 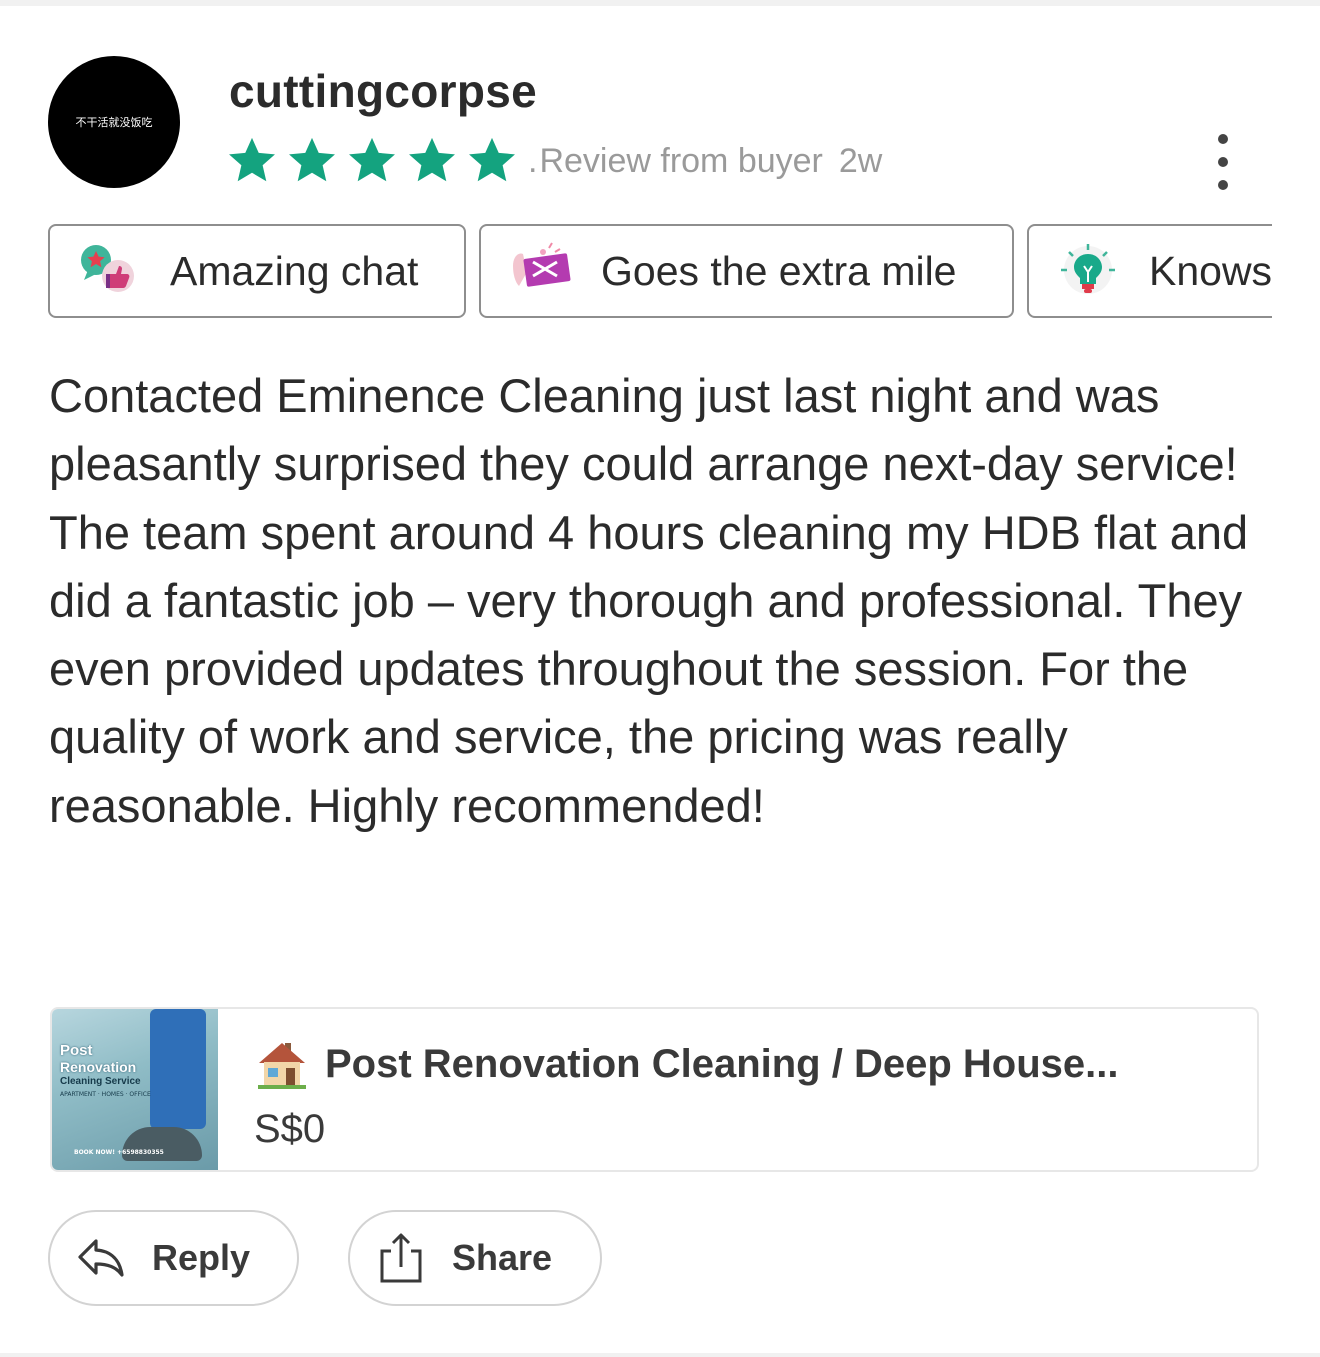 What do you see at coordinates (660, 3) in the screenshot?
I see `top-divider` at bounding box center [660, 3].